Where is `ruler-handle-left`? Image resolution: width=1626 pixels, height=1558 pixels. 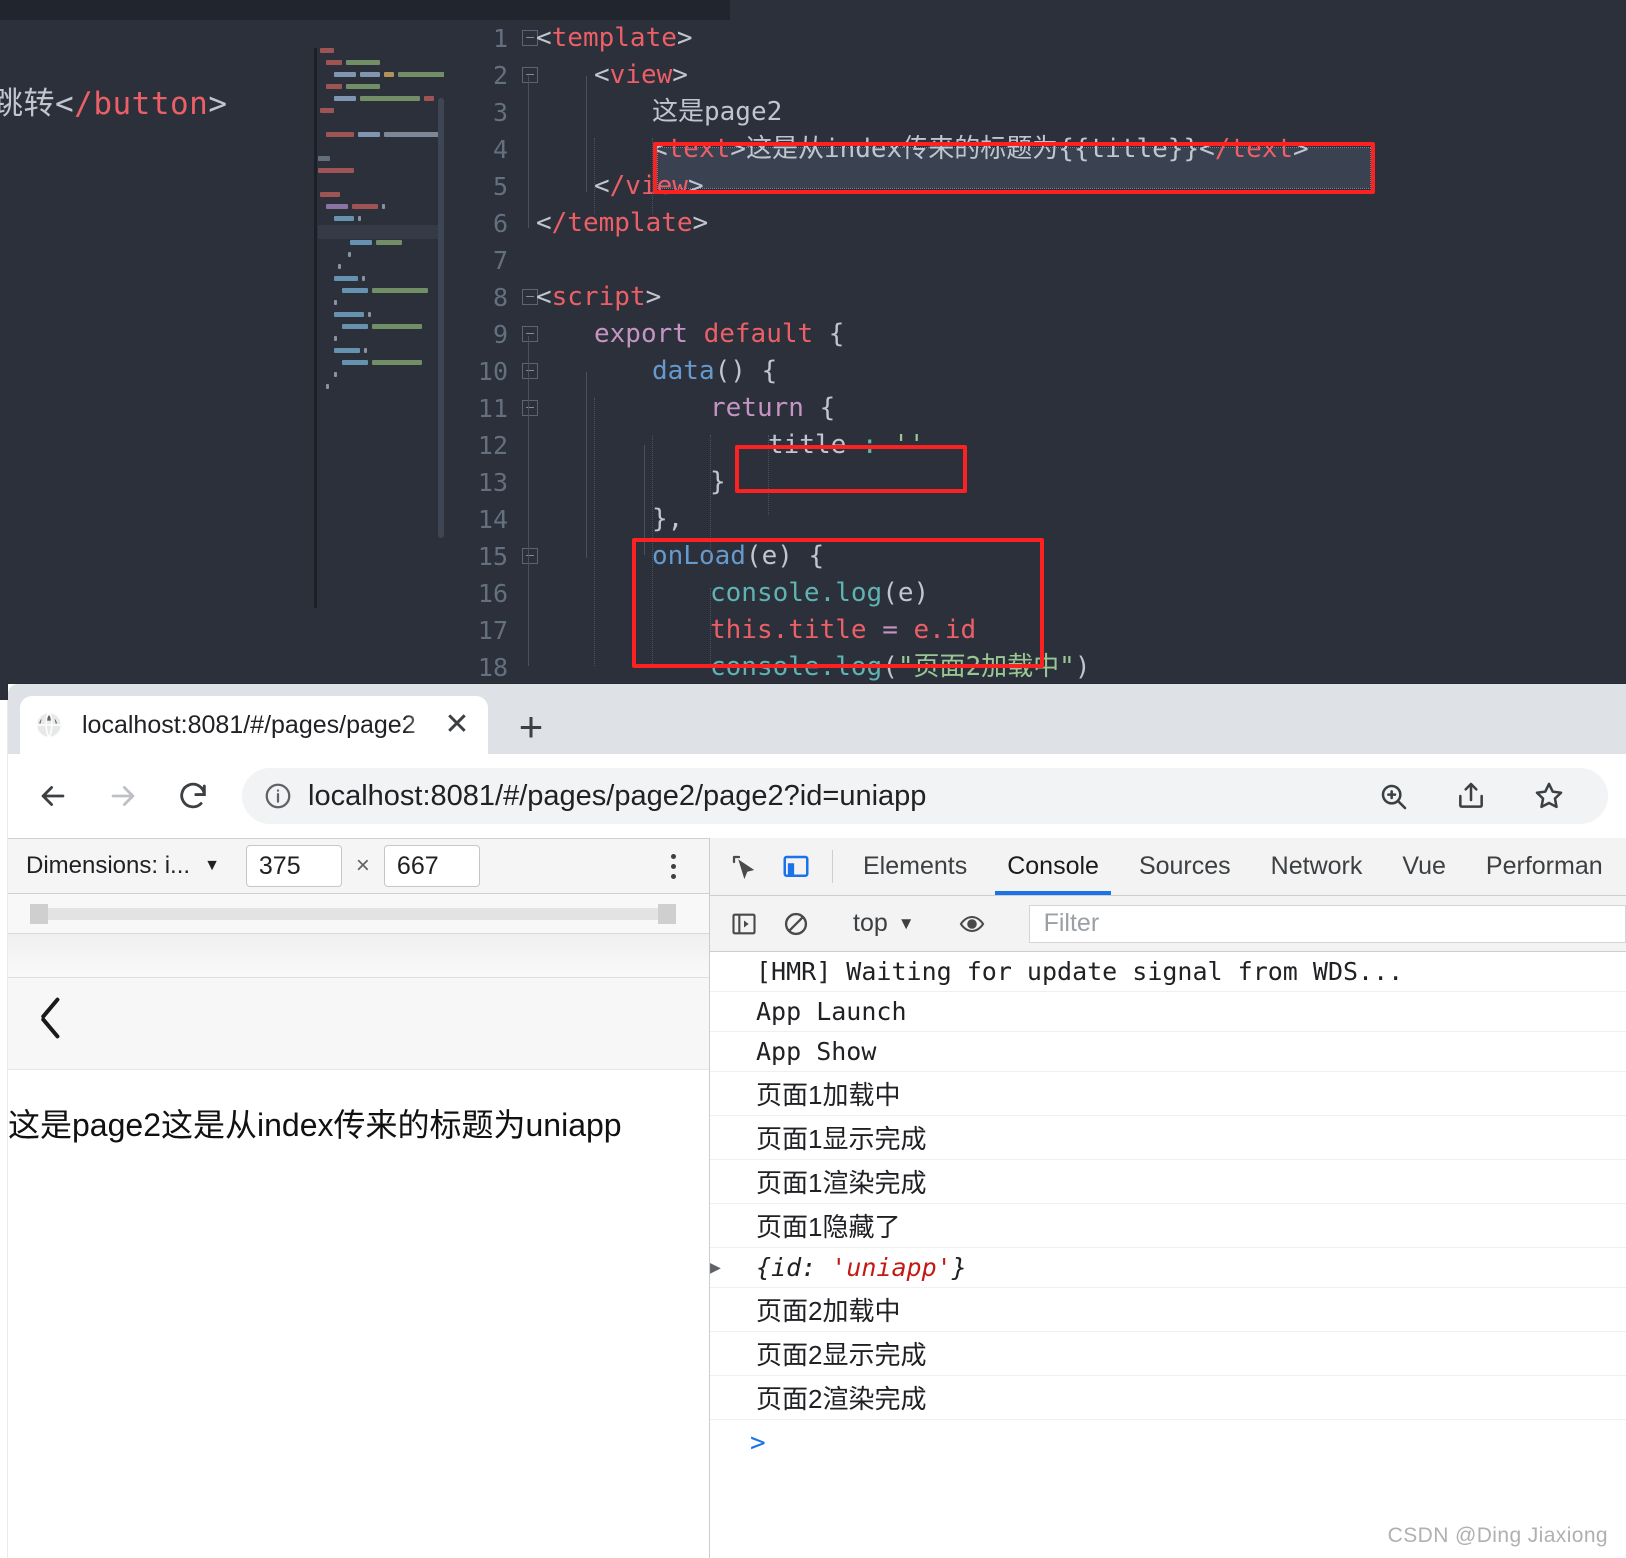 ruler-handle-left is located at coordinates (39, 914).